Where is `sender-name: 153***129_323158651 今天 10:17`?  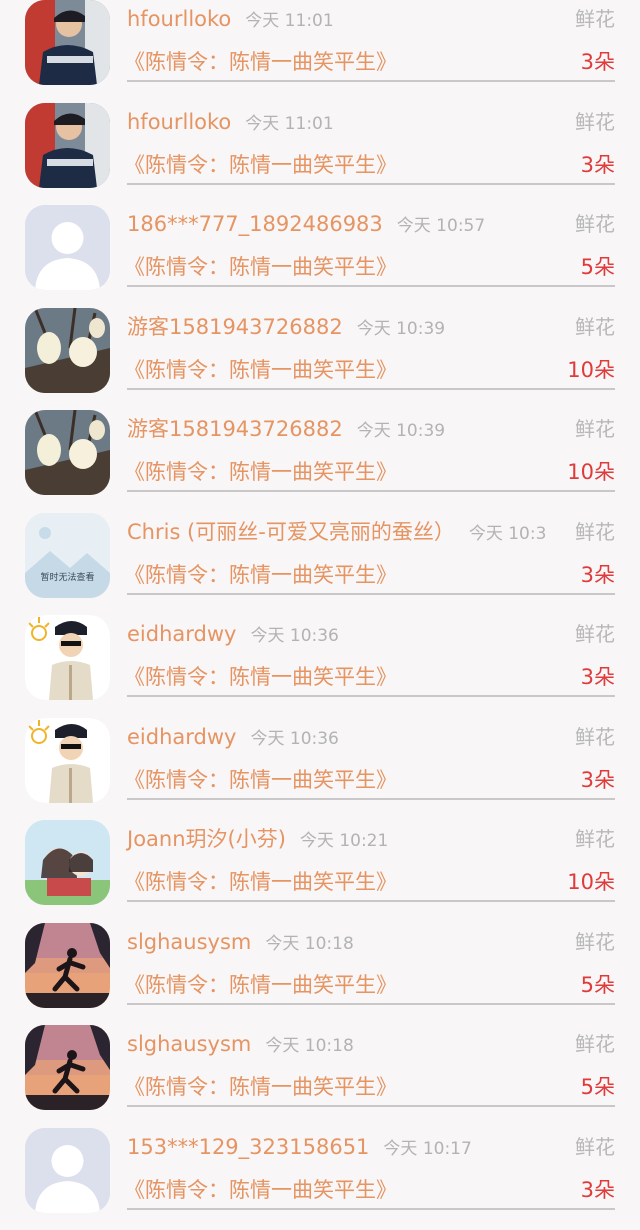 sender-name: 153***129_323158651 今天 10:17 is located at coordinates (299, 1148).